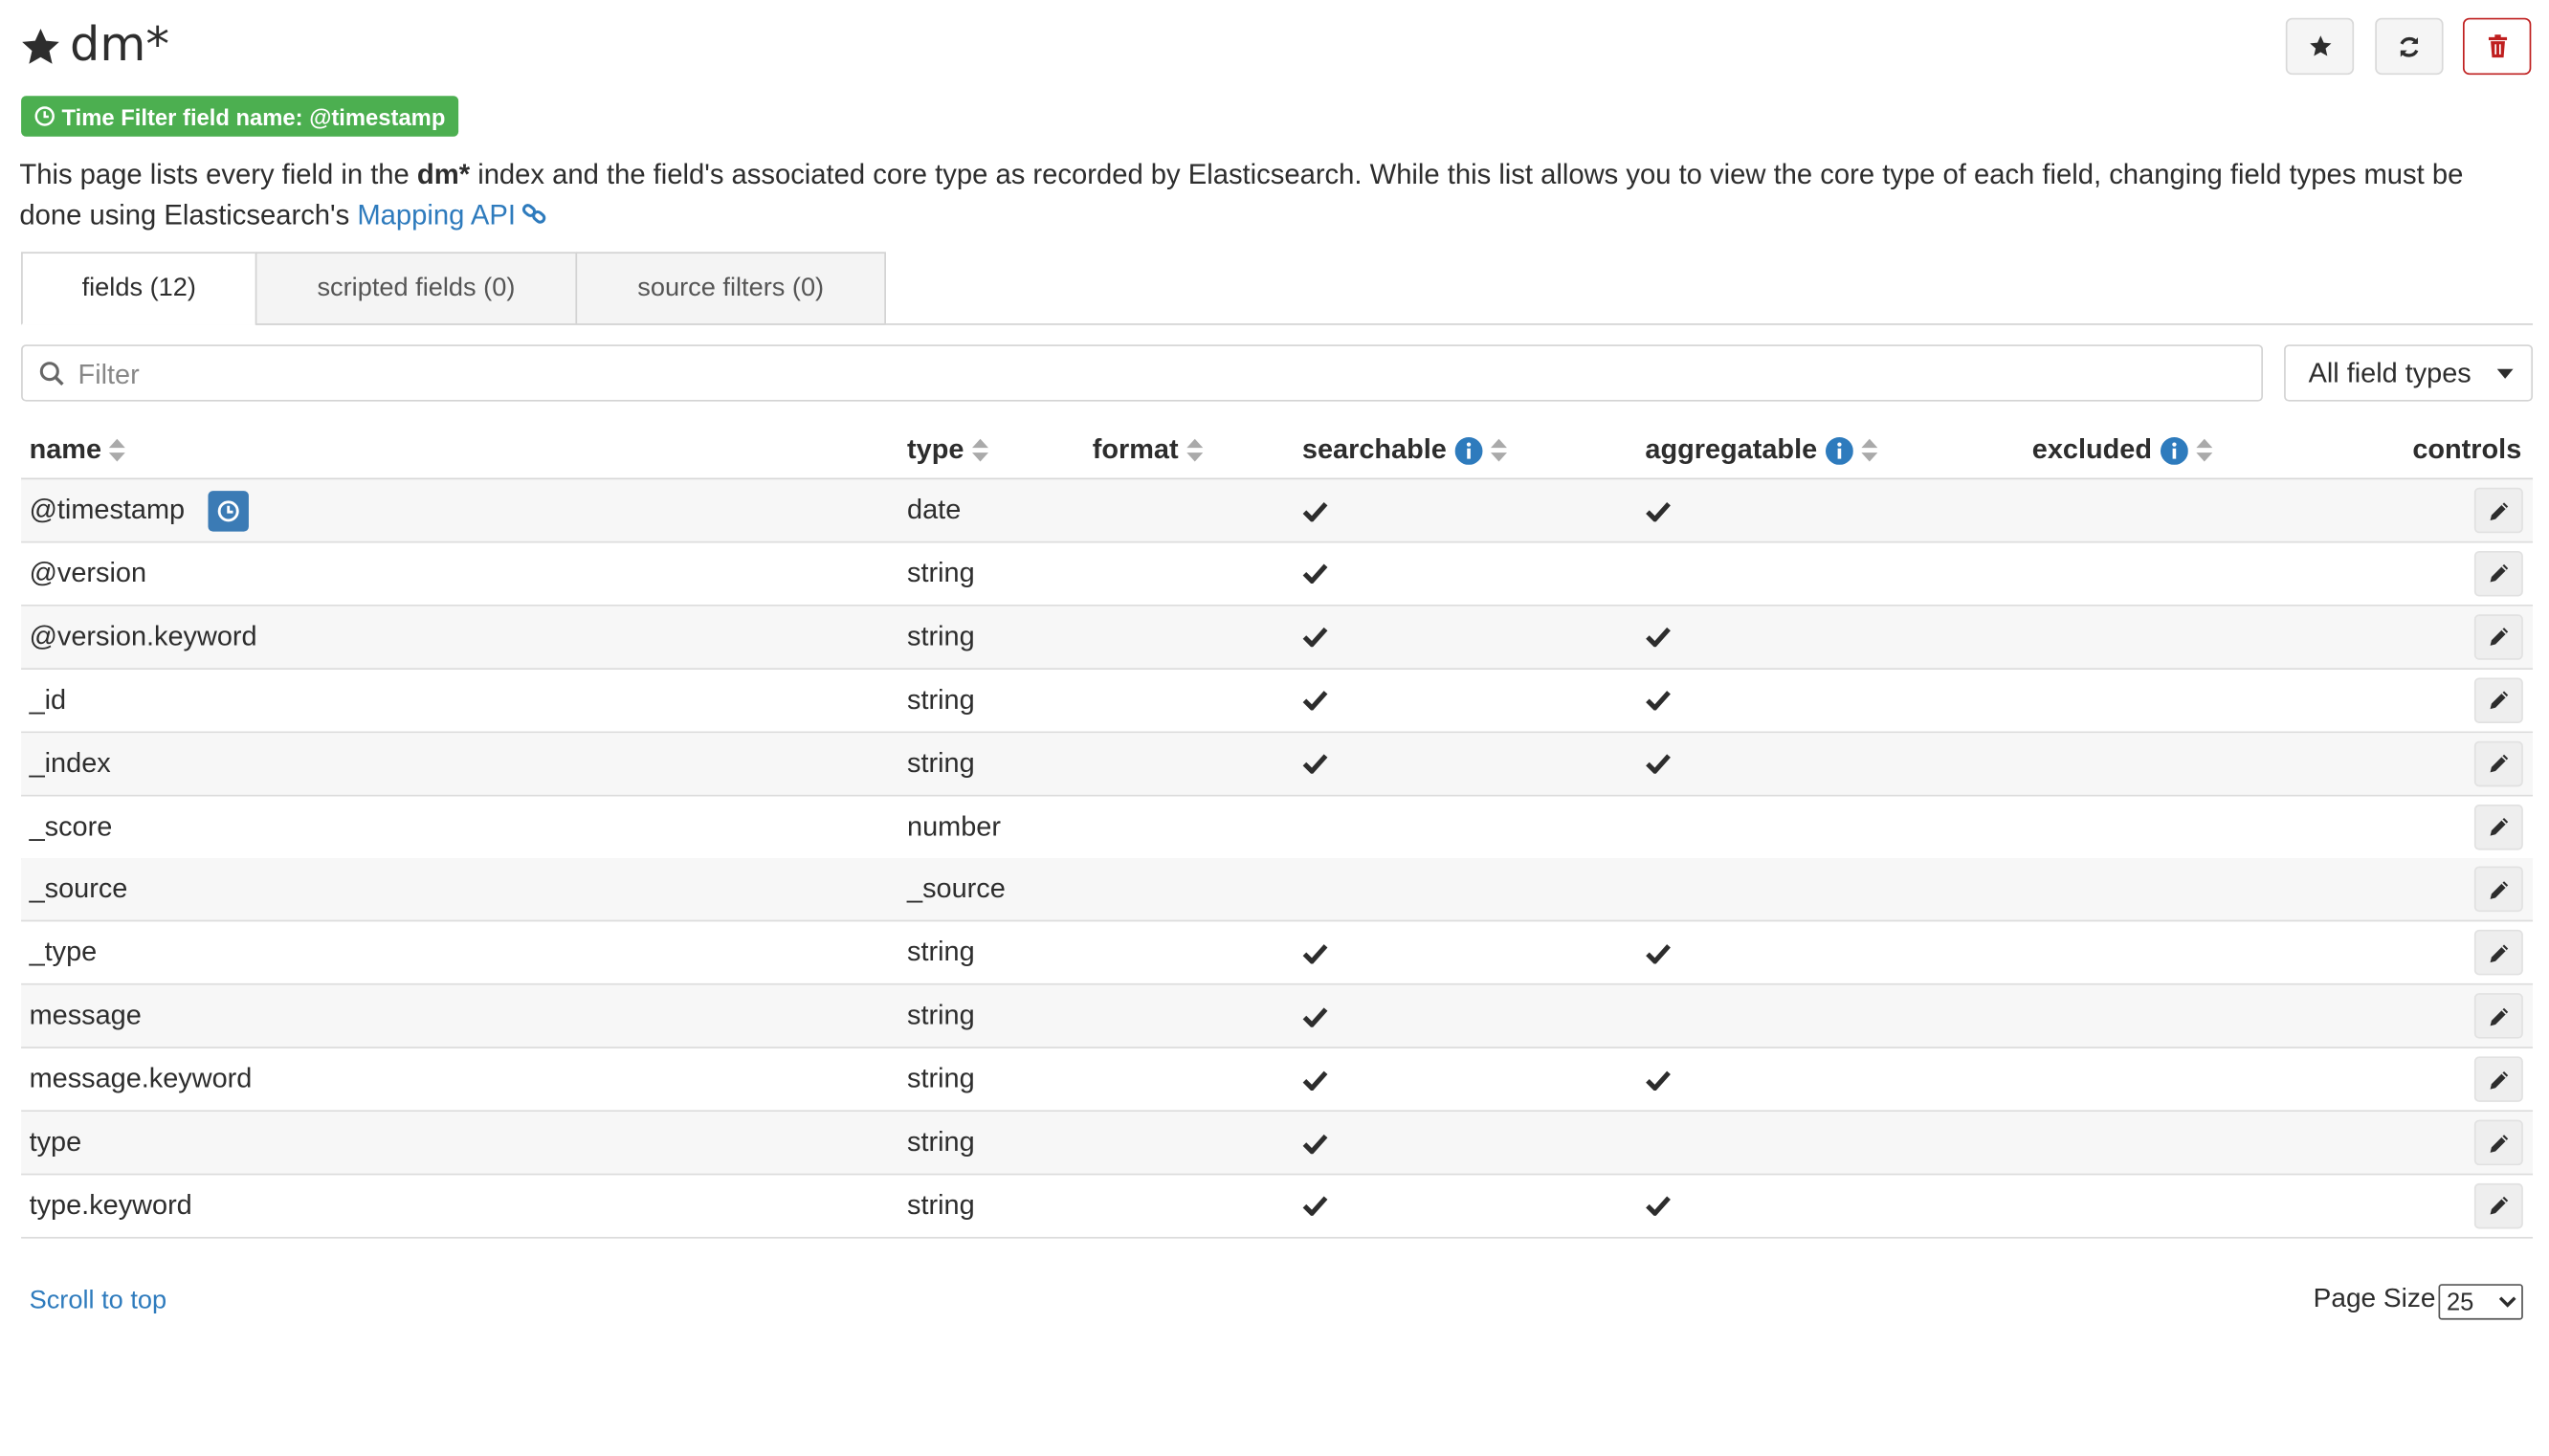 The width and height of the screenshot is (2549, 1456). What do you see at coordinates (85, 1015) in the screenshot?
I see `field-name: message` at bounding box center [85, 1015].